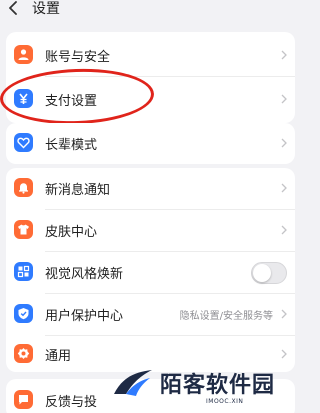  Describe the element at coordinates (23, 313) in the screenshot. I see `shield-check-icon` at that location.